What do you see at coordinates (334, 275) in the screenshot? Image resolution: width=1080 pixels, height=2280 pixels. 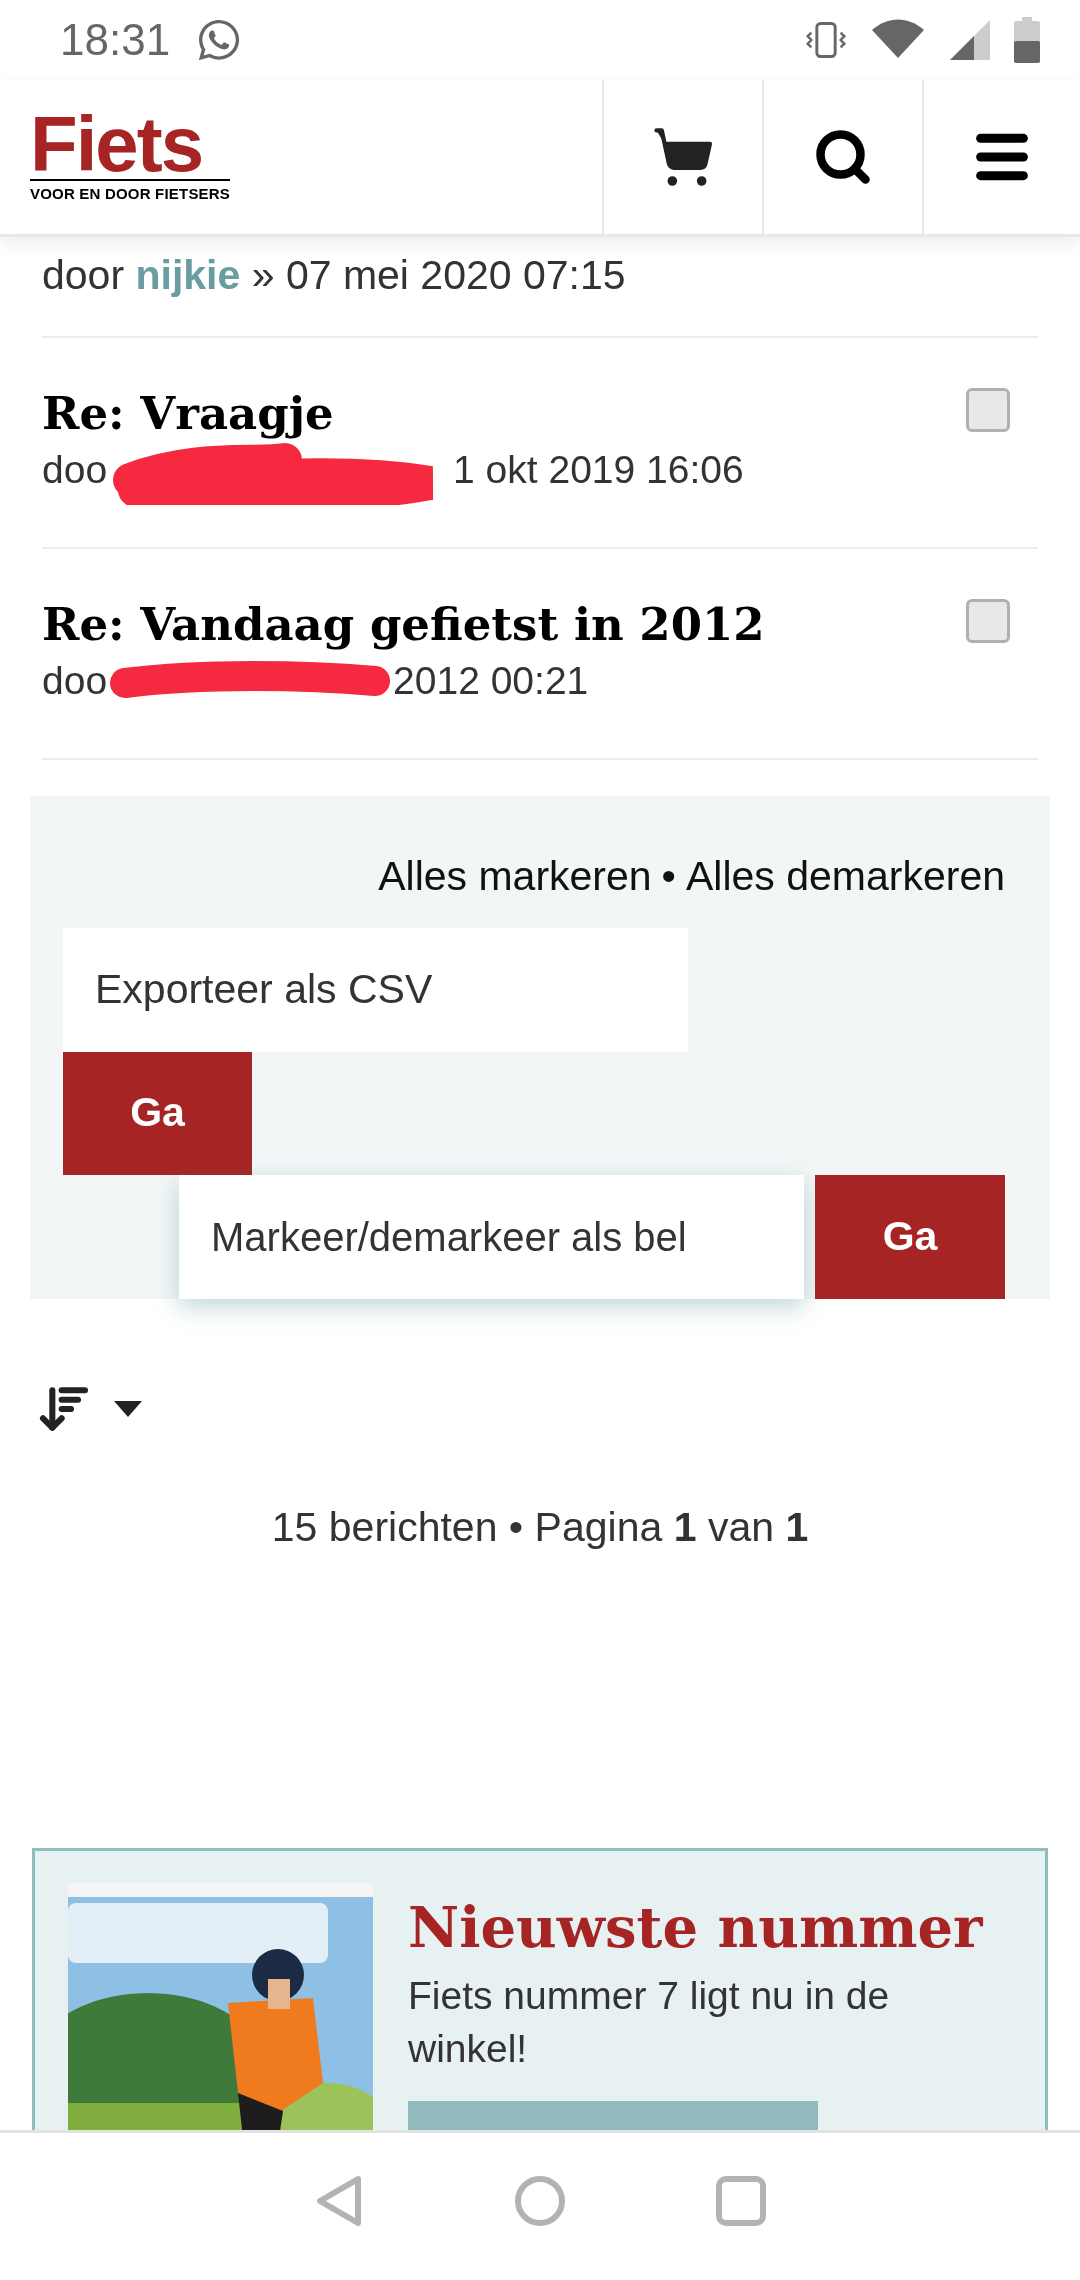 I see `post-meta: door nijkie » 07 mei 2020 07:15` at bounding box center [334, 275].